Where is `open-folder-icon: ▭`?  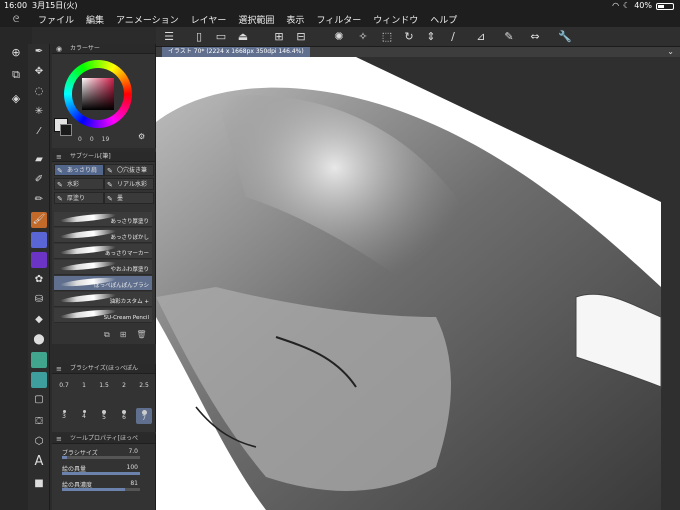 open-folder-icon: ▭ is located at coordinates (221, 37).